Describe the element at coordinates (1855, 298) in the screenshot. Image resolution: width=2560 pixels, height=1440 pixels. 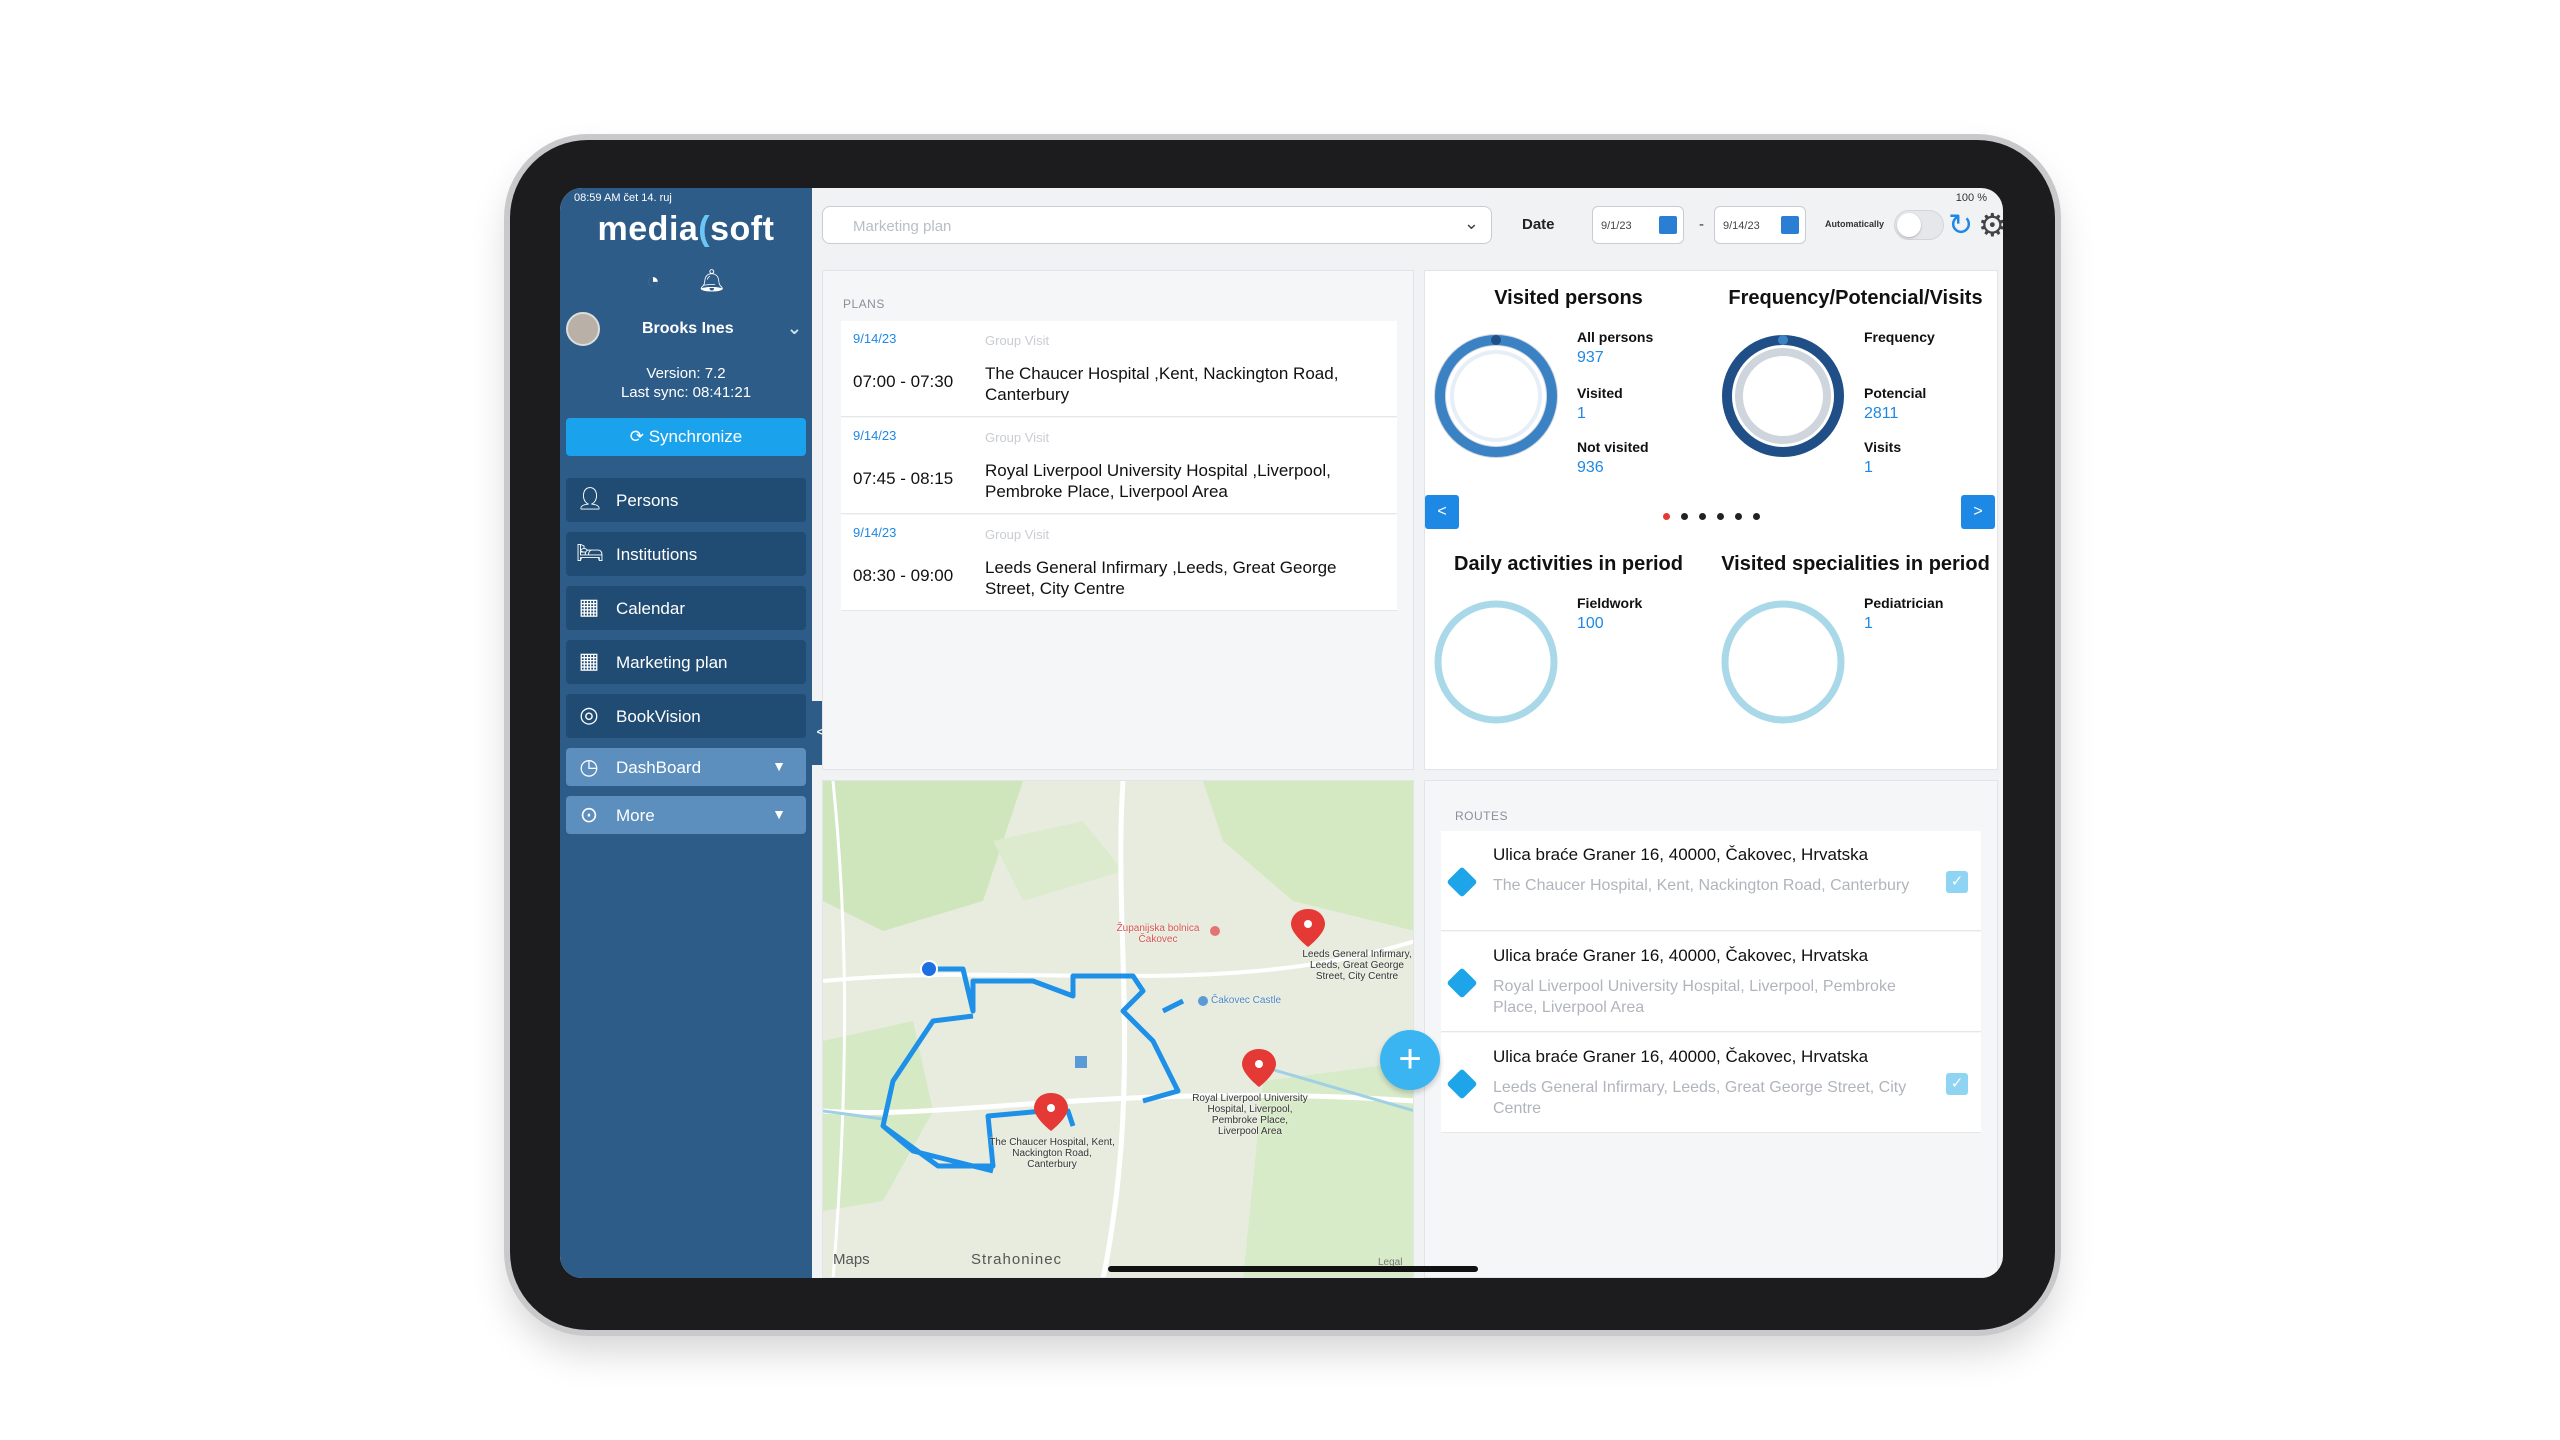
I see `frequency-title: Frequency/Potencial/Visits` at that location.